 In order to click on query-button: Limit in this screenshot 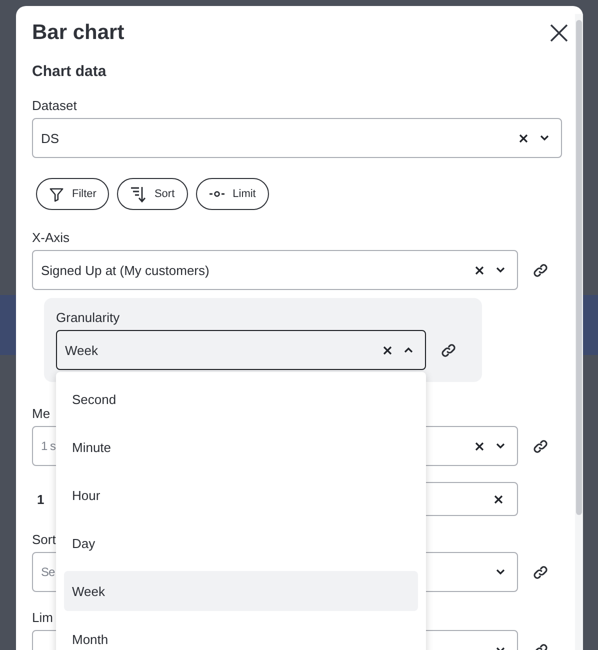, I will do `click(232, 194)`.